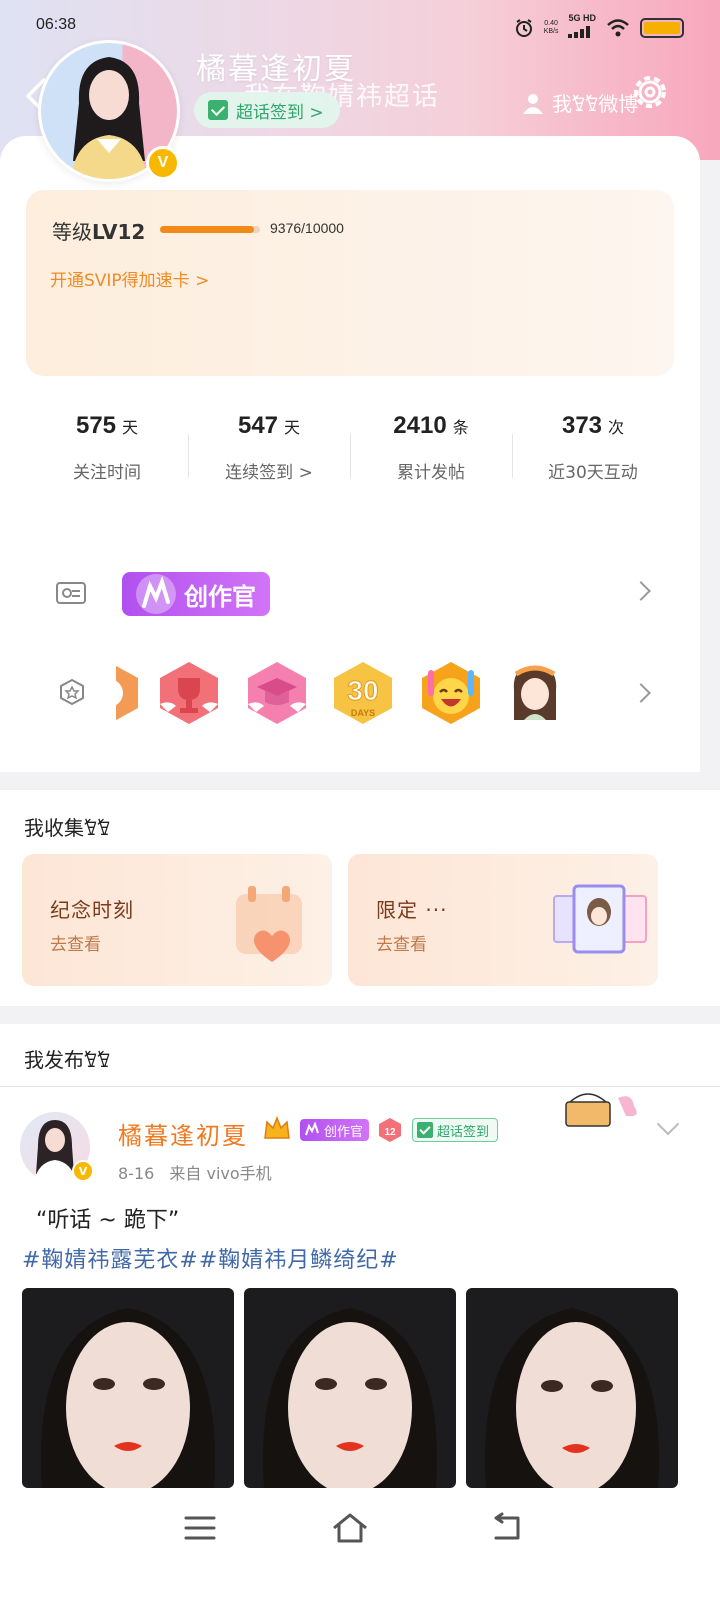  I want to click on svg-text: 12, so click(390, 1132).